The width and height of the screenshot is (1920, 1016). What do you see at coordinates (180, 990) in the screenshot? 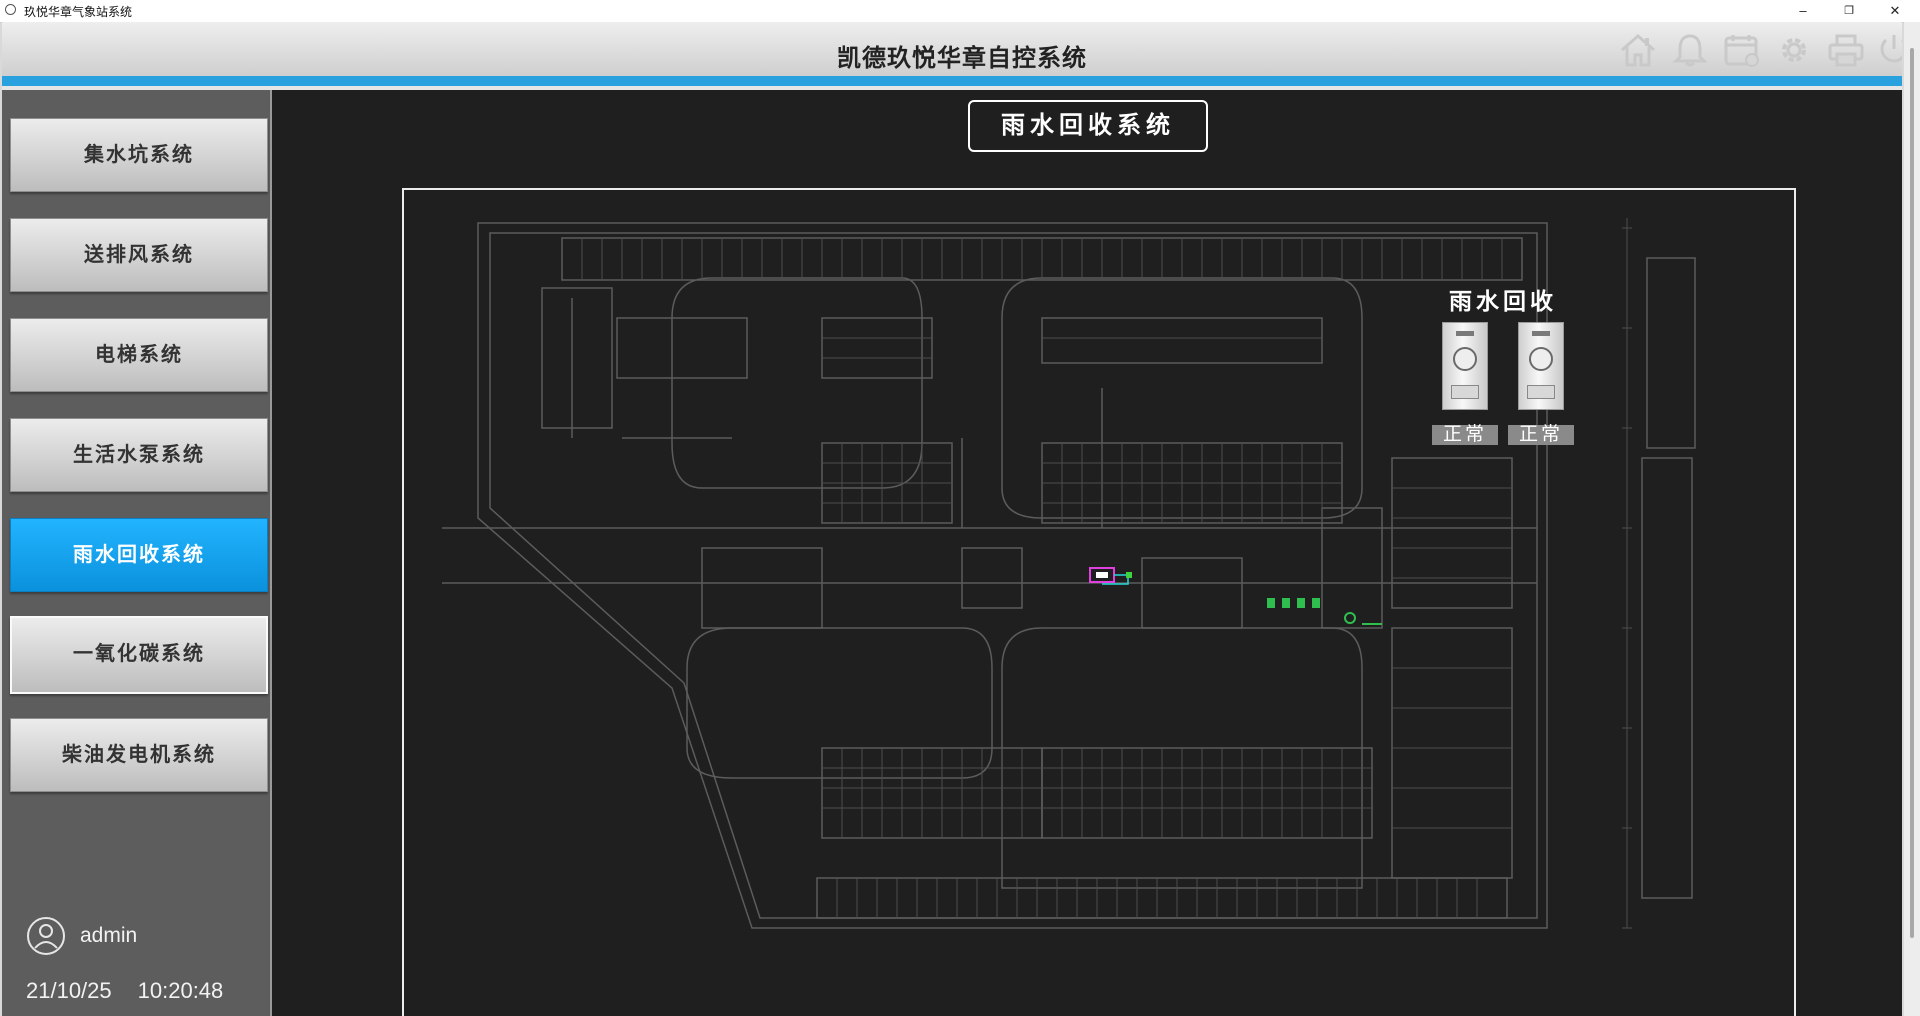
I see `current-time: 10:20:48` at bounding box center [180, 990].